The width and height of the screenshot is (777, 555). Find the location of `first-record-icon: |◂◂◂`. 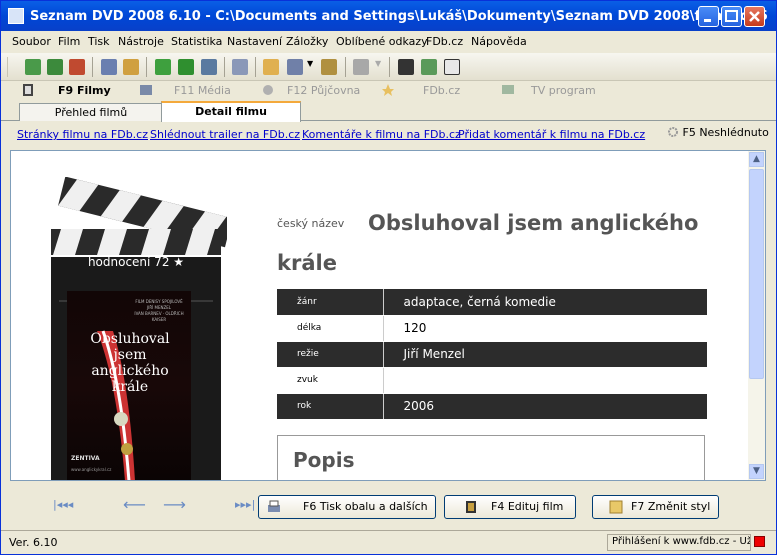

first-record-icon: |◂◂◂ is located at coordinates (63, 504).